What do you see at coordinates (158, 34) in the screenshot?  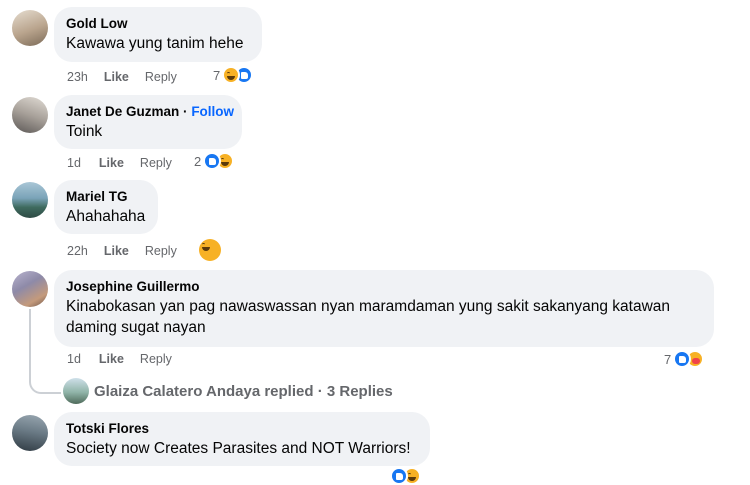 I see `comment-bubble: Gold Low Kawawa yung tanim hehe` at bounding box center [158, 34].